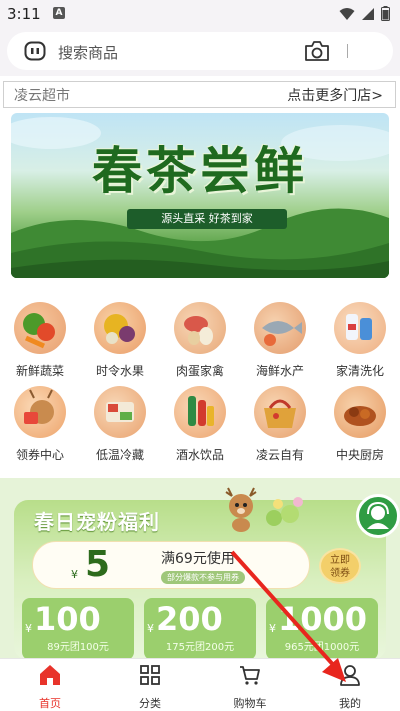  What do you see at coordinates (50, 703) in the screenshot?
I see `tab-label: 首页` at bounding box center [50, 703].